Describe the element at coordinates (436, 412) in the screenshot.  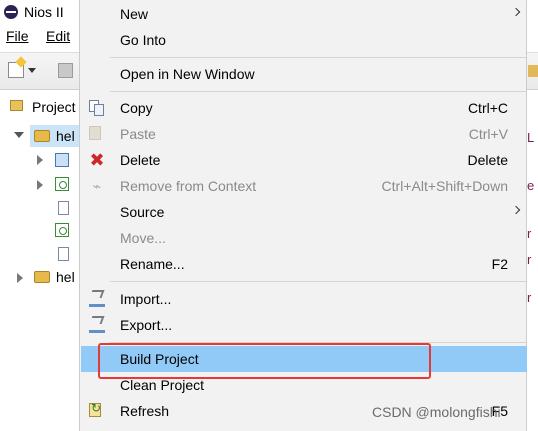
I see `watermark: CSDN @molongfishi` at that location.